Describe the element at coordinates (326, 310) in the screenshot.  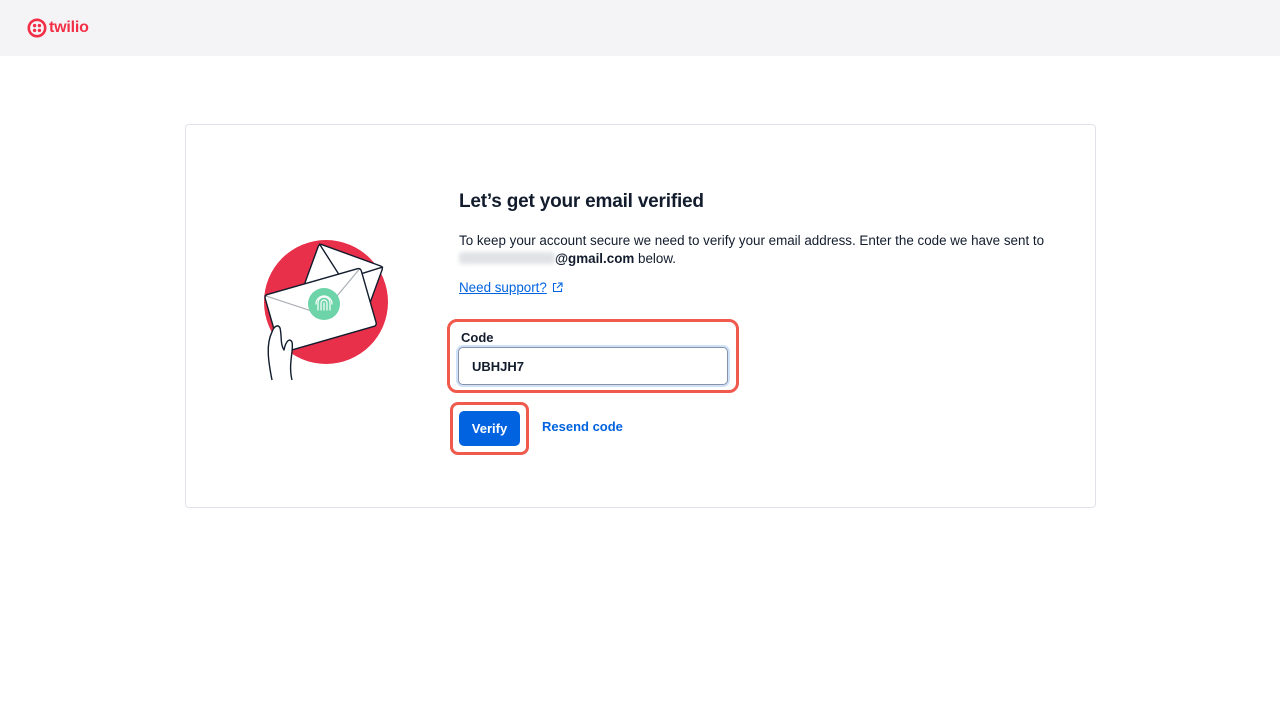
I see `email-fingerprint-illustration` at that location.